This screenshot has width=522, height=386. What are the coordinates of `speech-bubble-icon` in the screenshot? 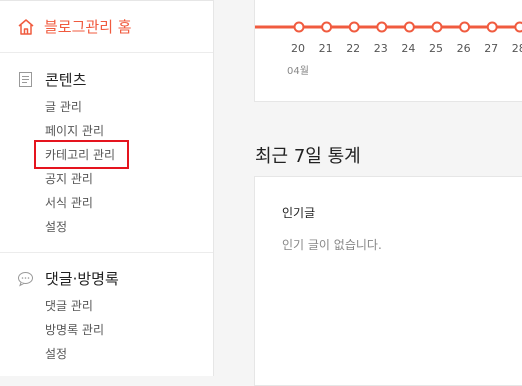 It's located at (25, 278).